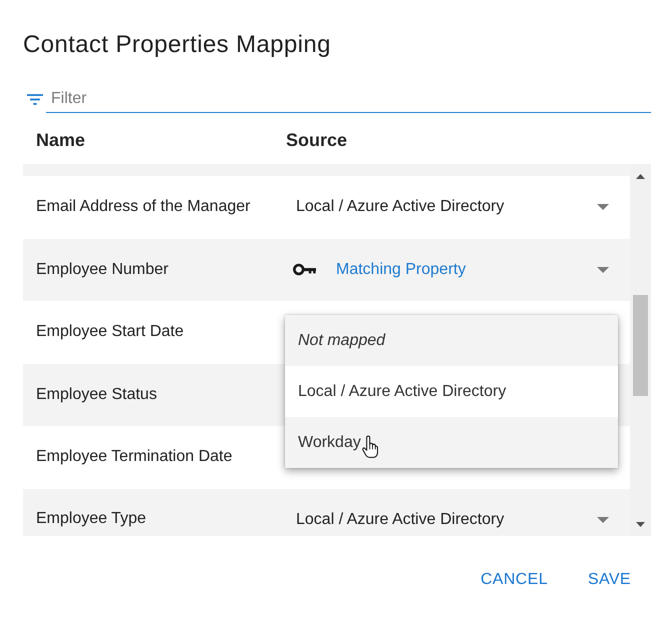 This screenshot has width=672, height=630. What do you see at coordinates (451, 340) in the screenshot?
I see `menu-option: Not mapped` at bounding box center [451, 340].